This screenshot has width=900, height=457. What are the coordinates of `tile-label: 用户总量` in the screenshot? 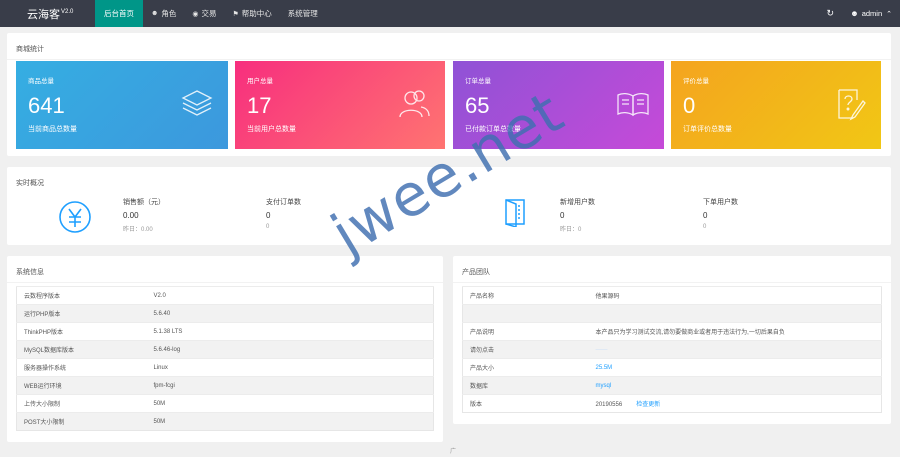 It's located at (260, 81).